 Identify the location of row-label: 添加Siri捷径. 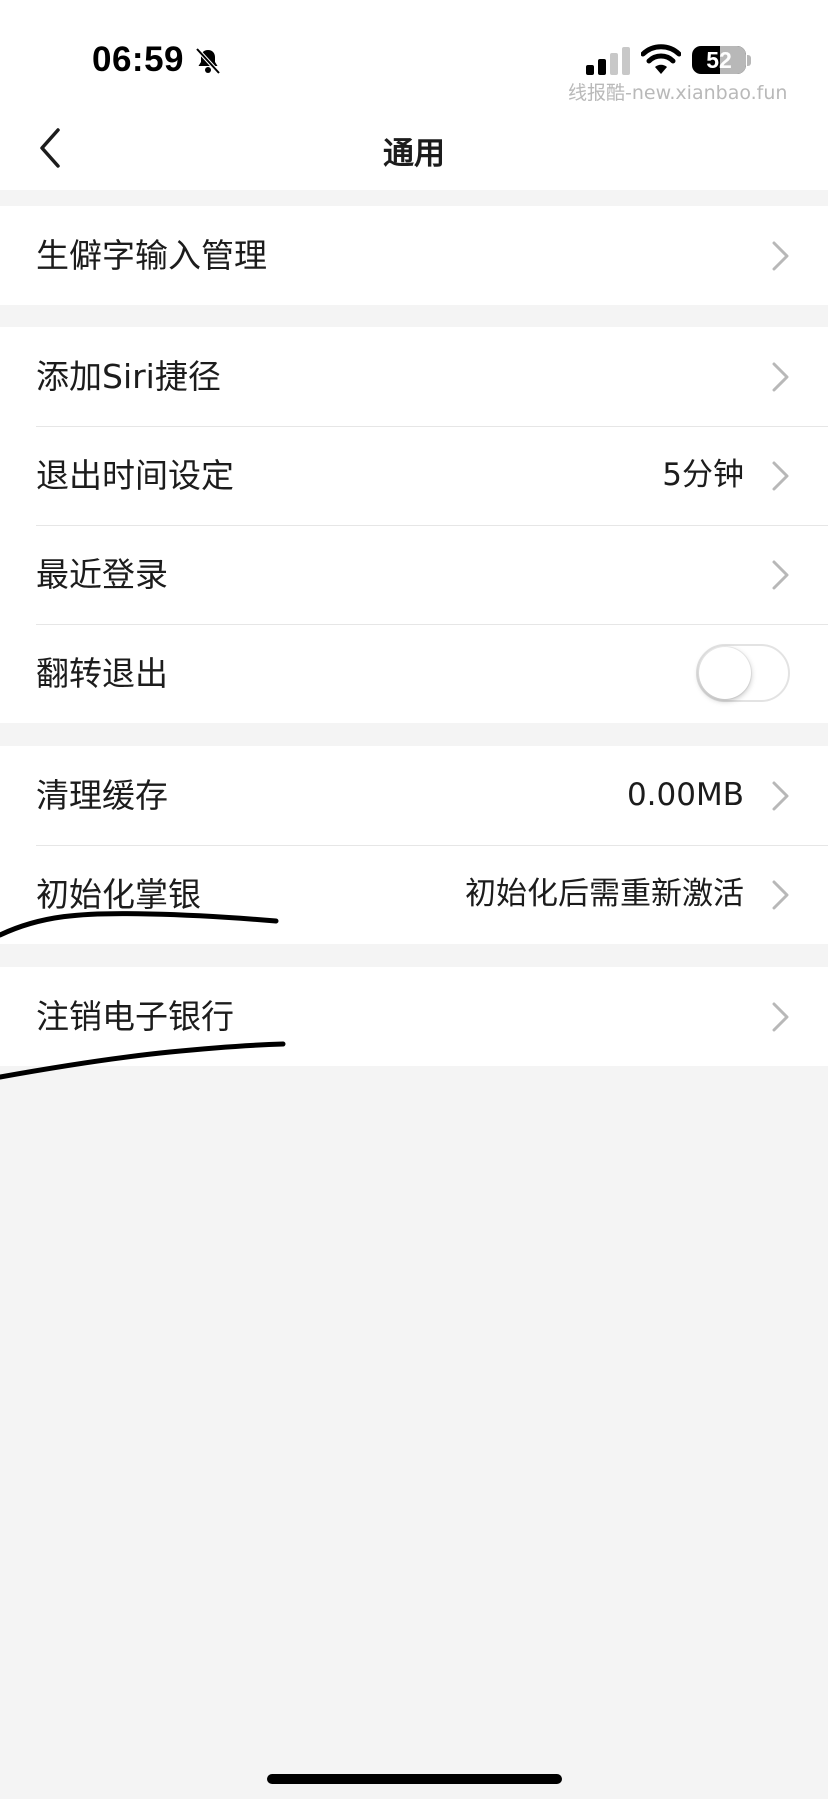
(128, 376).